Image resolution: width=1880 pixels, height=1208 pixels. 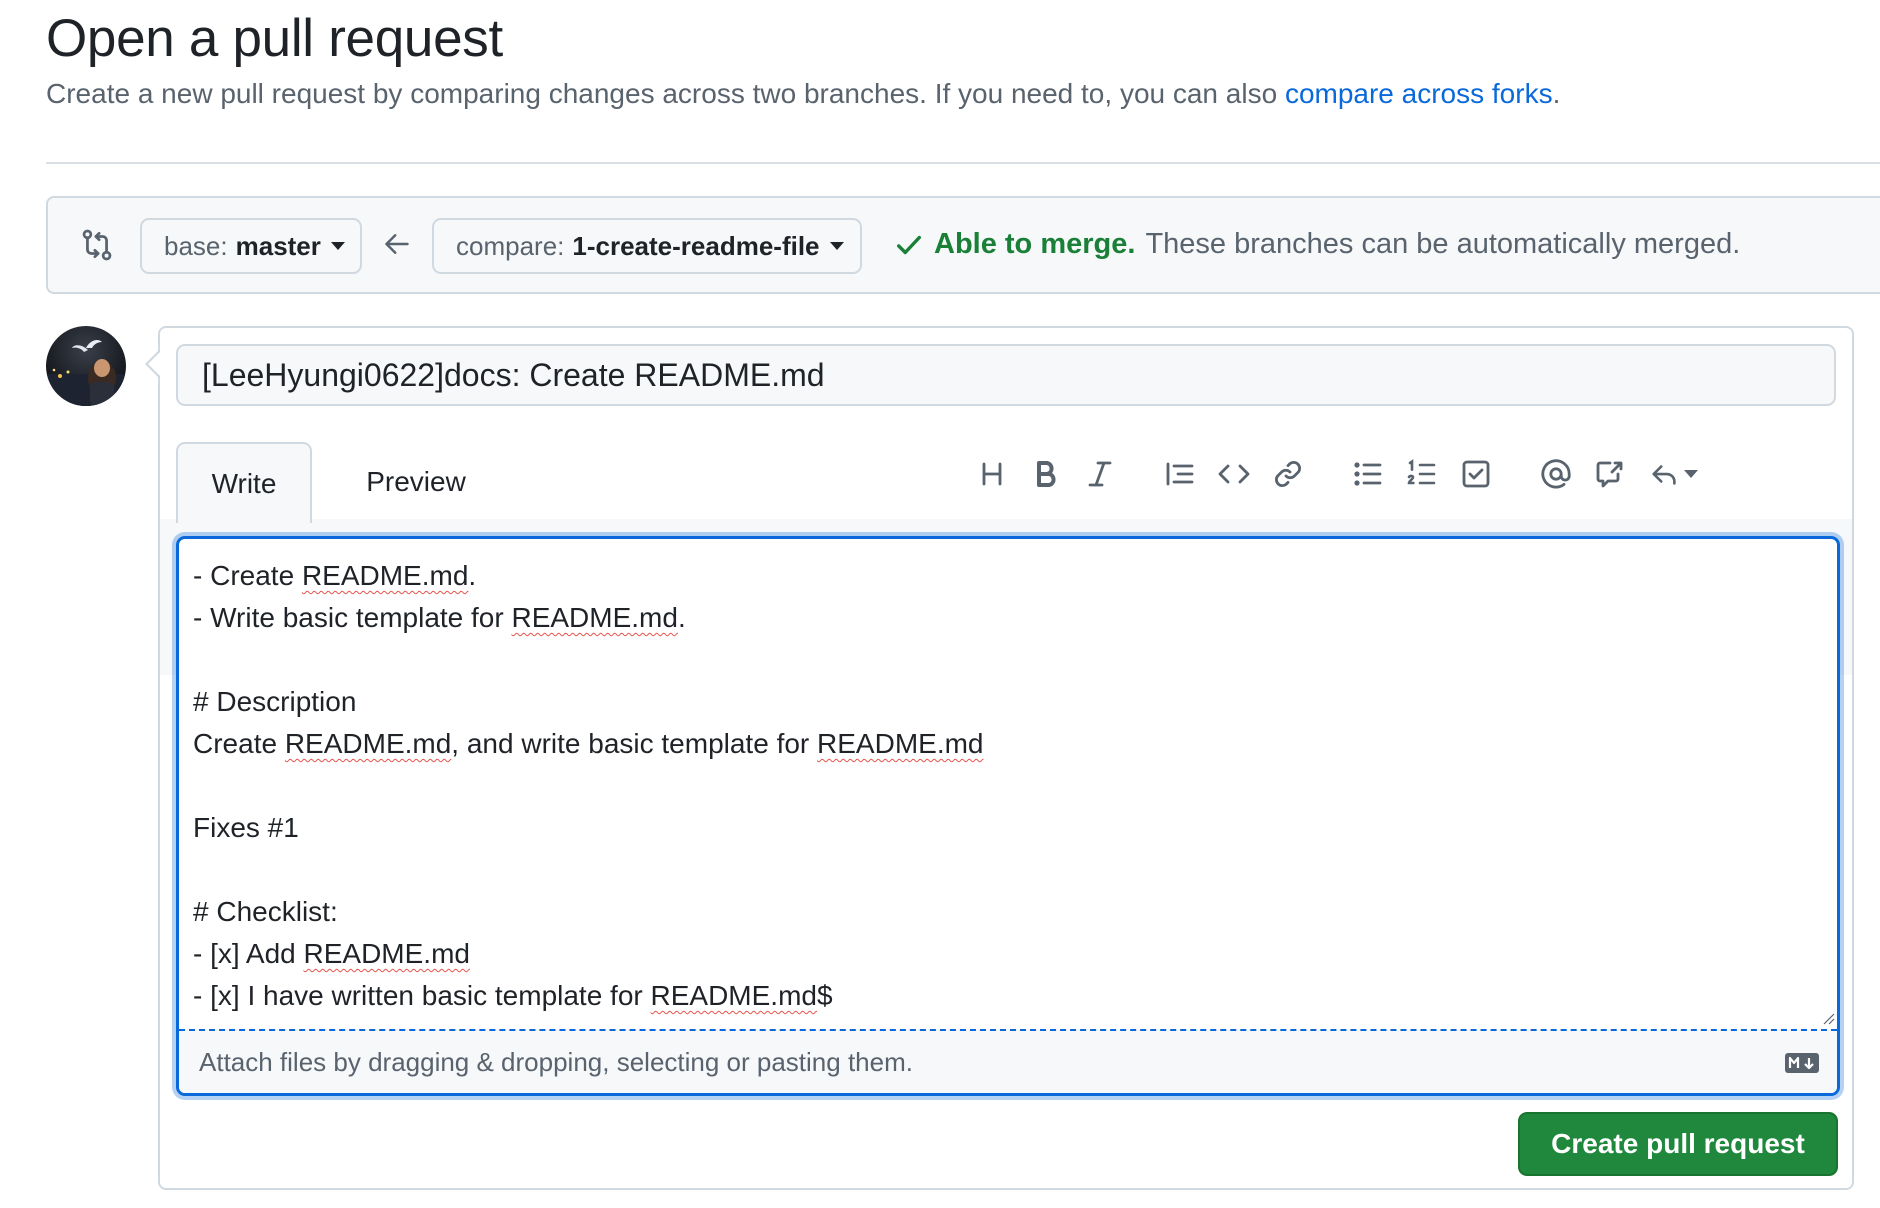 I want to click on compare-branch-select: compare: 1-create-readme-file, so click(x=647, y=246).